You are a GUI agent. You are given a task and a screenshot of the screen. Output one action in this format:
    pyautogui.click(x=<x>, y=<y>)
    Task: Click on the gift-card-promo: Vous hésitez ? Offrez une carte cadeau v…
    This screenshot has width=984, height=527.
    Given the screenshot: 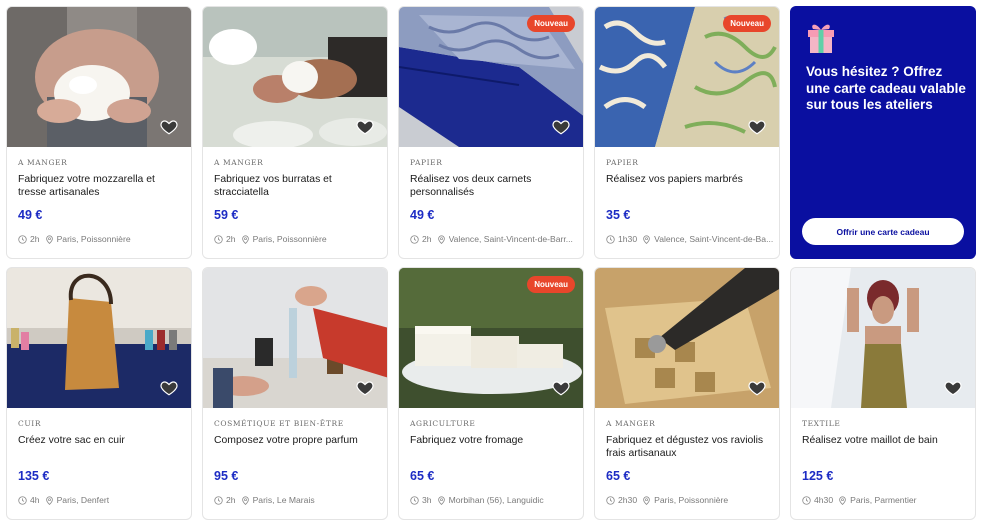 What is the action you would take?
    pyautogui.click(x=883, y=132)
    